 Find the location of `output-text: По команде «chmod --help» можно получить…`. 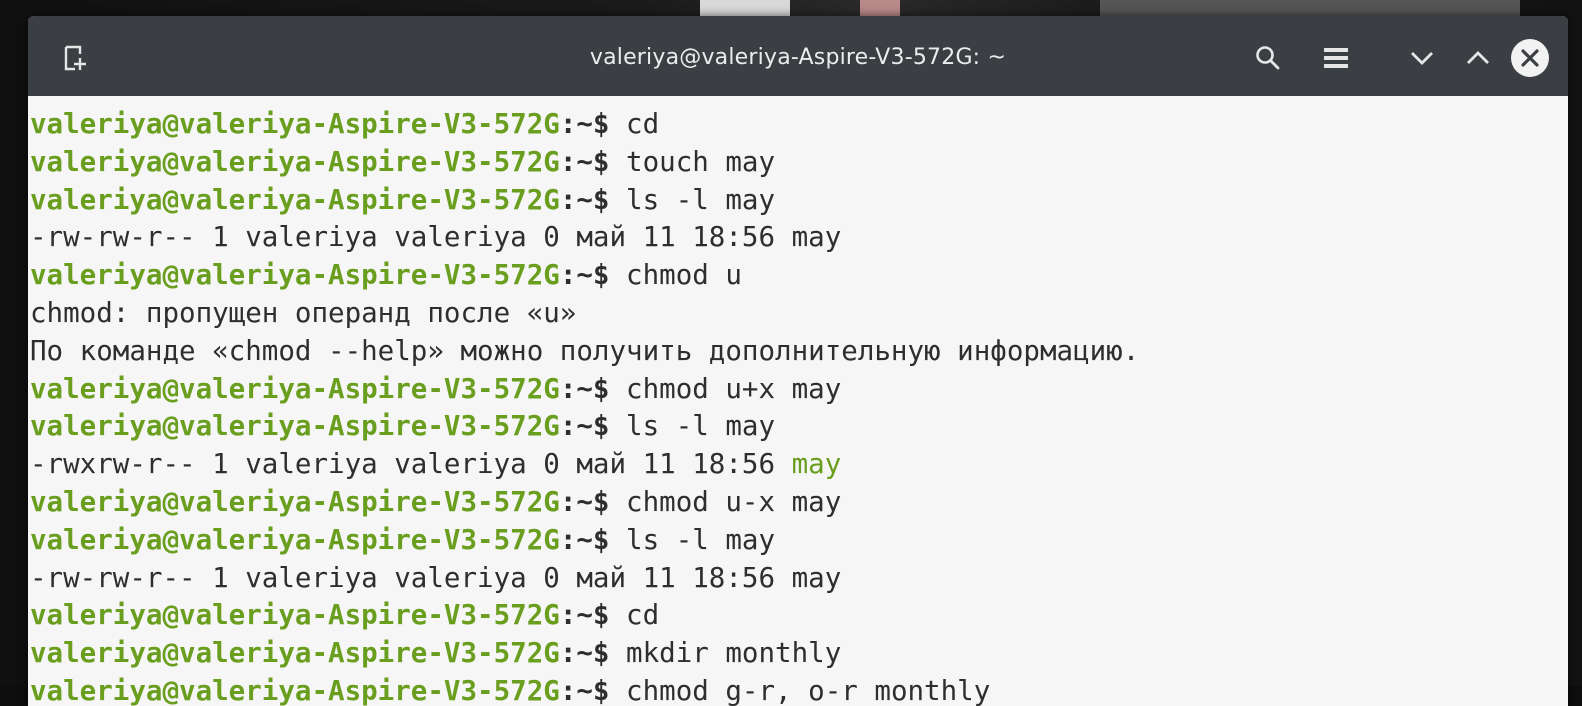

output-text: По команде «chmod --help» можно получить… is located at coordinates (585, 350).